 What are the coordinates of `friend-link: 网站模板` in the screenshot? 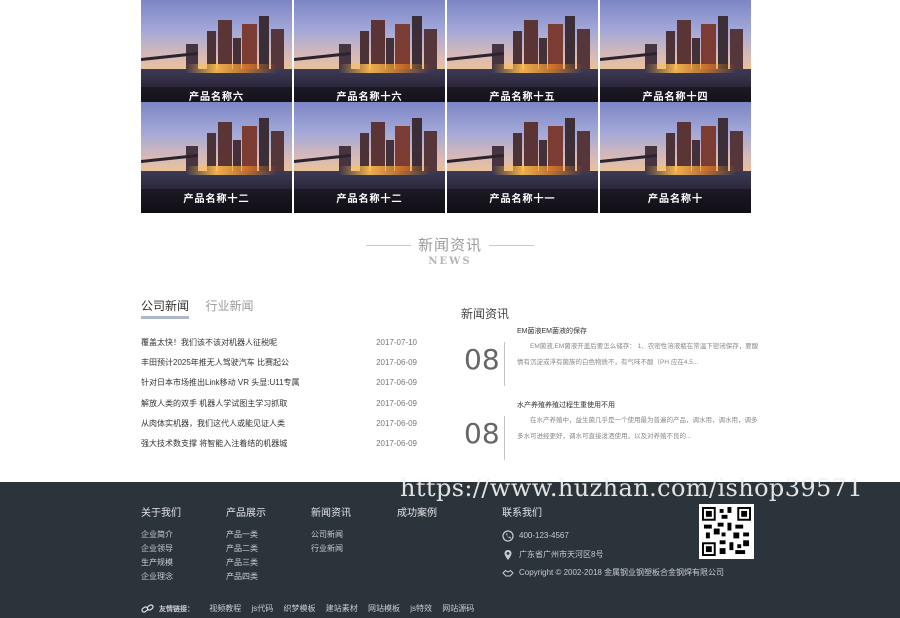 It's located at (384, 608).